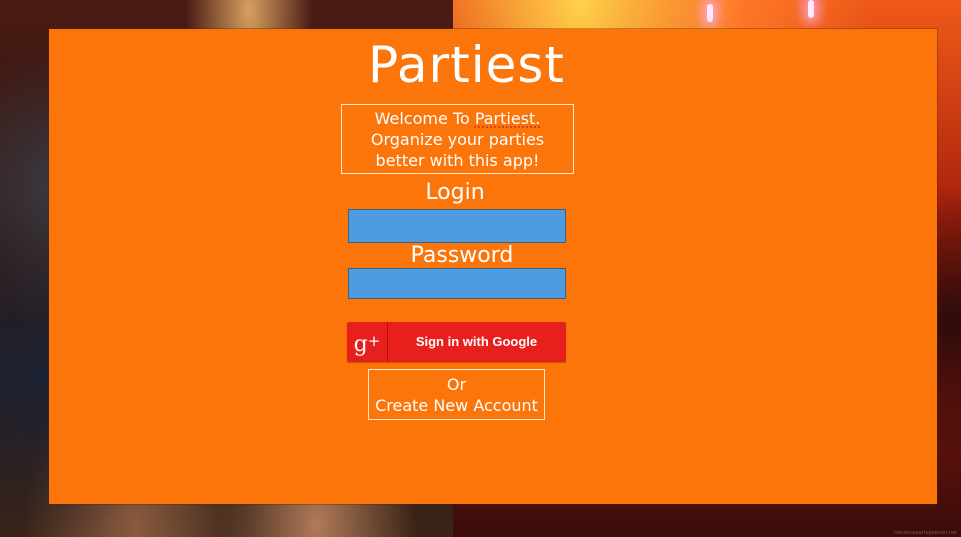 This screenshot has height=537, width=961. I want to click on login-input, so click(457, 226).